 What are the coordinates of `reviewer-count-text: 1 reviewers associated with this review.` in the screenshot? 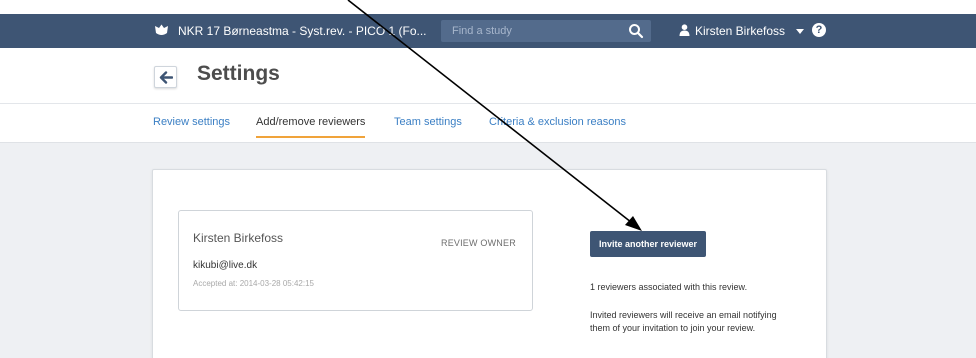 It's located at (669, 287).